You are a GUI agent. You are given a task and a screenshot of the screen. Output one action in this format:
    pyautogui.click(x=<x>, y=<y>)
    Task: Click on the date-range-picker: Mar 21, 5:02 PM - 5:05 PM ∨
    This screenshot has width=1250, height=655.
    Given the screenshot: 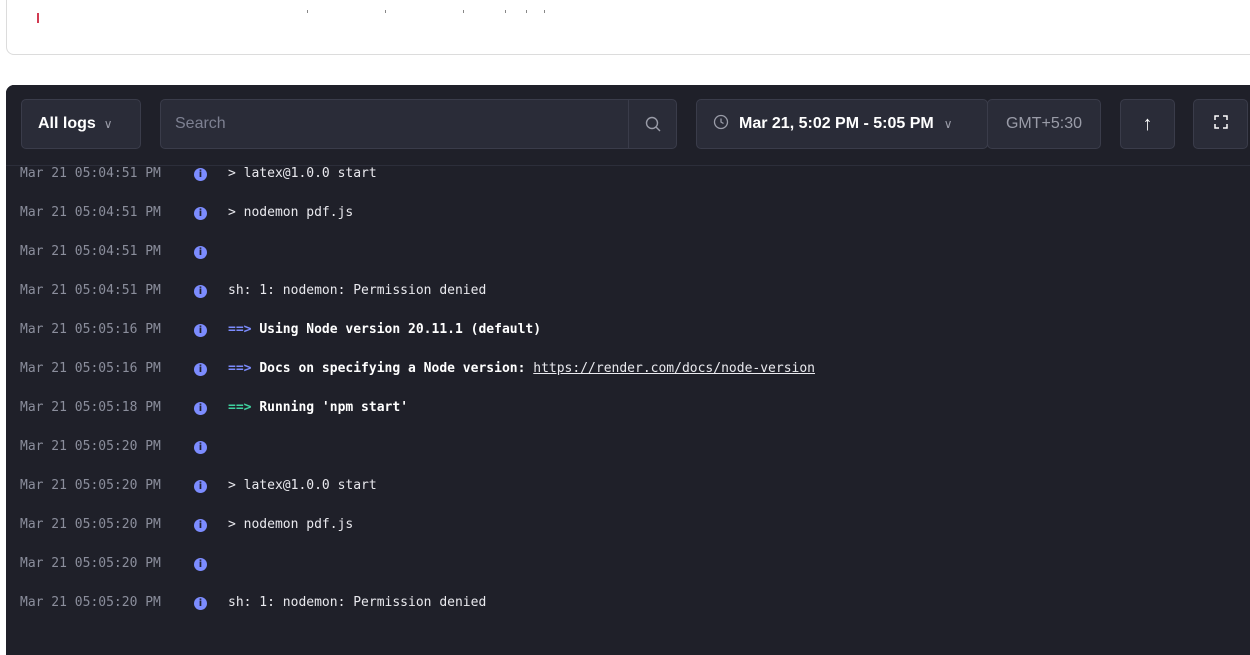 What is the action you would take?
    pyautogui.click(x=842, y=124)
    